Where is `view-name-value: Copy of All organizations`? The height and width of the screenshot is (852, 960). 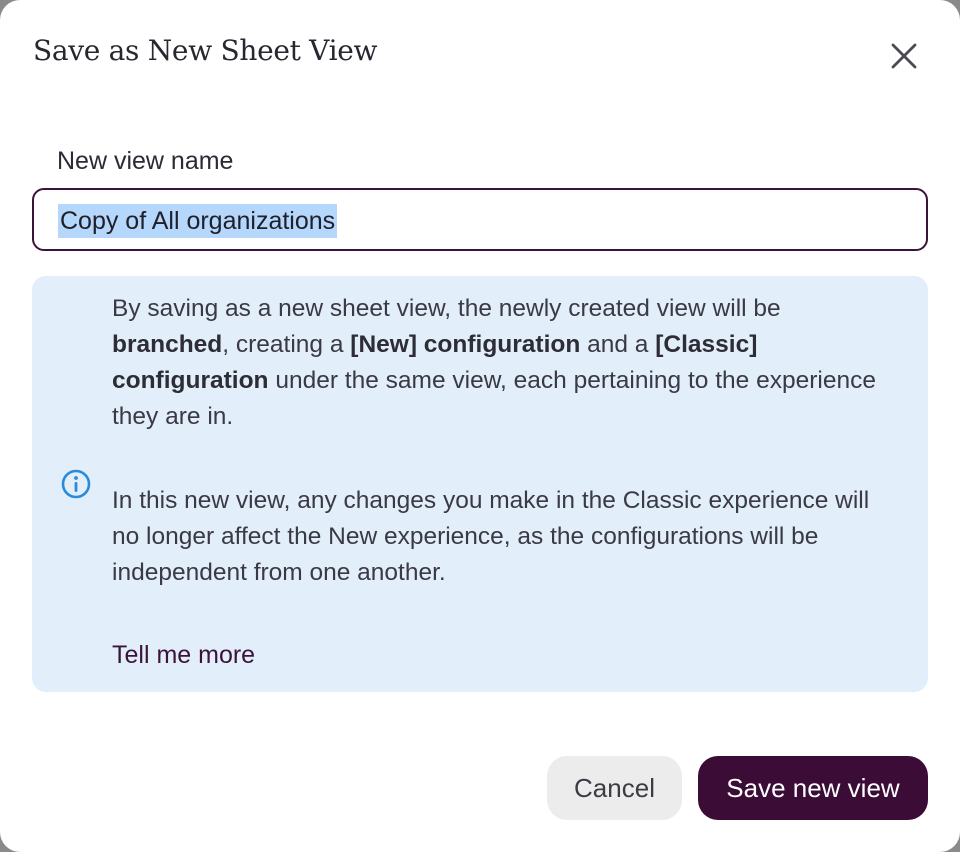
view-name-value: Copy of All organizations is located at coordinates (198, 221).